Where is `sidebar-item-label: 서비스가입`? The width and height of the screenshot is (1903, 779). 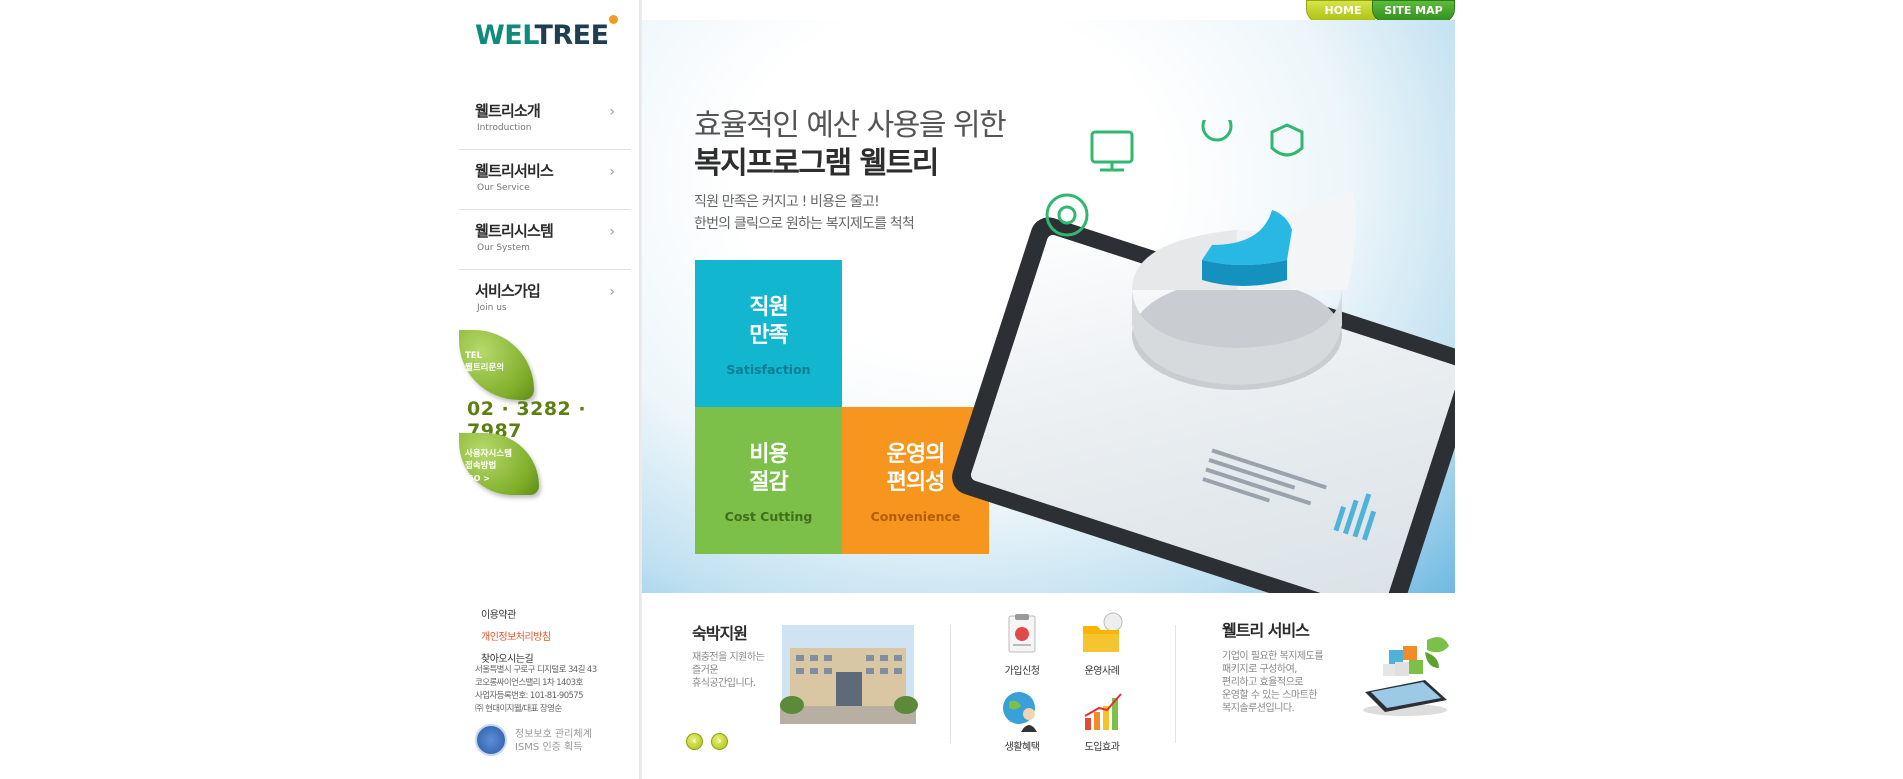 sidebar-item-label: 서비스가입 is located at coordinates (508, 291).